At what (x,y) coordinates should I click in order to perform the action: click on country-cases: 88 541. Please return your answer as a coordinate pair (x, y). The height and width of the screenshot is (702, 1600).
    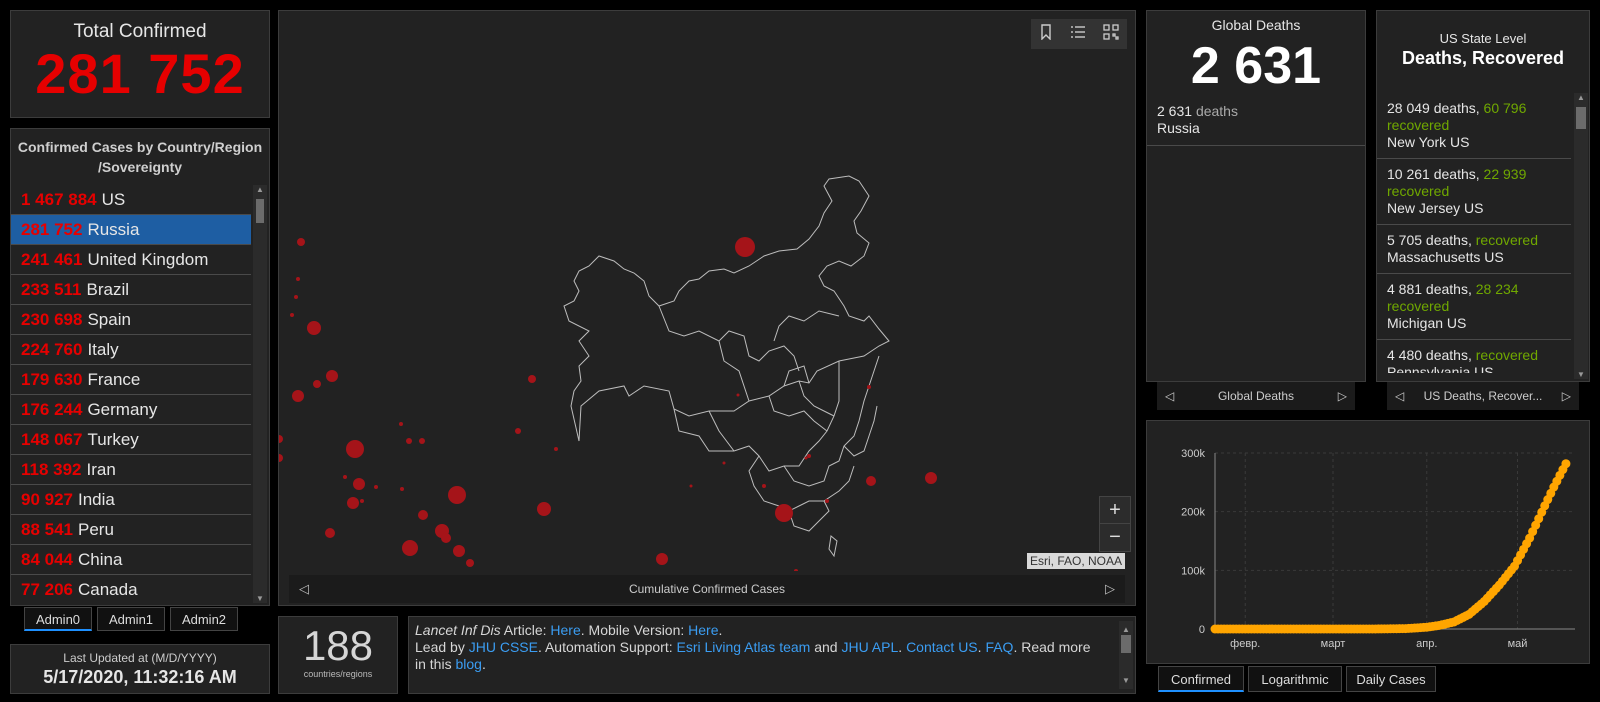
    Looking at the image, I should click on (47, 529).